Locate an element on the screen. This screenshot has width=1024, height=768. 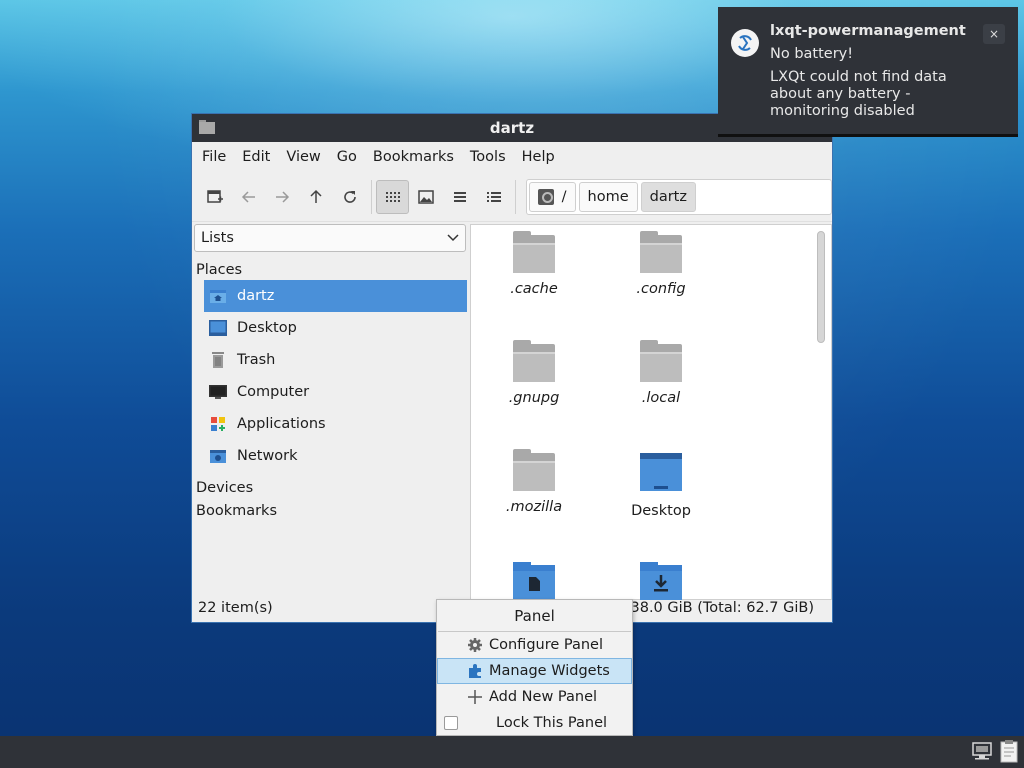
compact-view-button is located at coordinates (460, 197).